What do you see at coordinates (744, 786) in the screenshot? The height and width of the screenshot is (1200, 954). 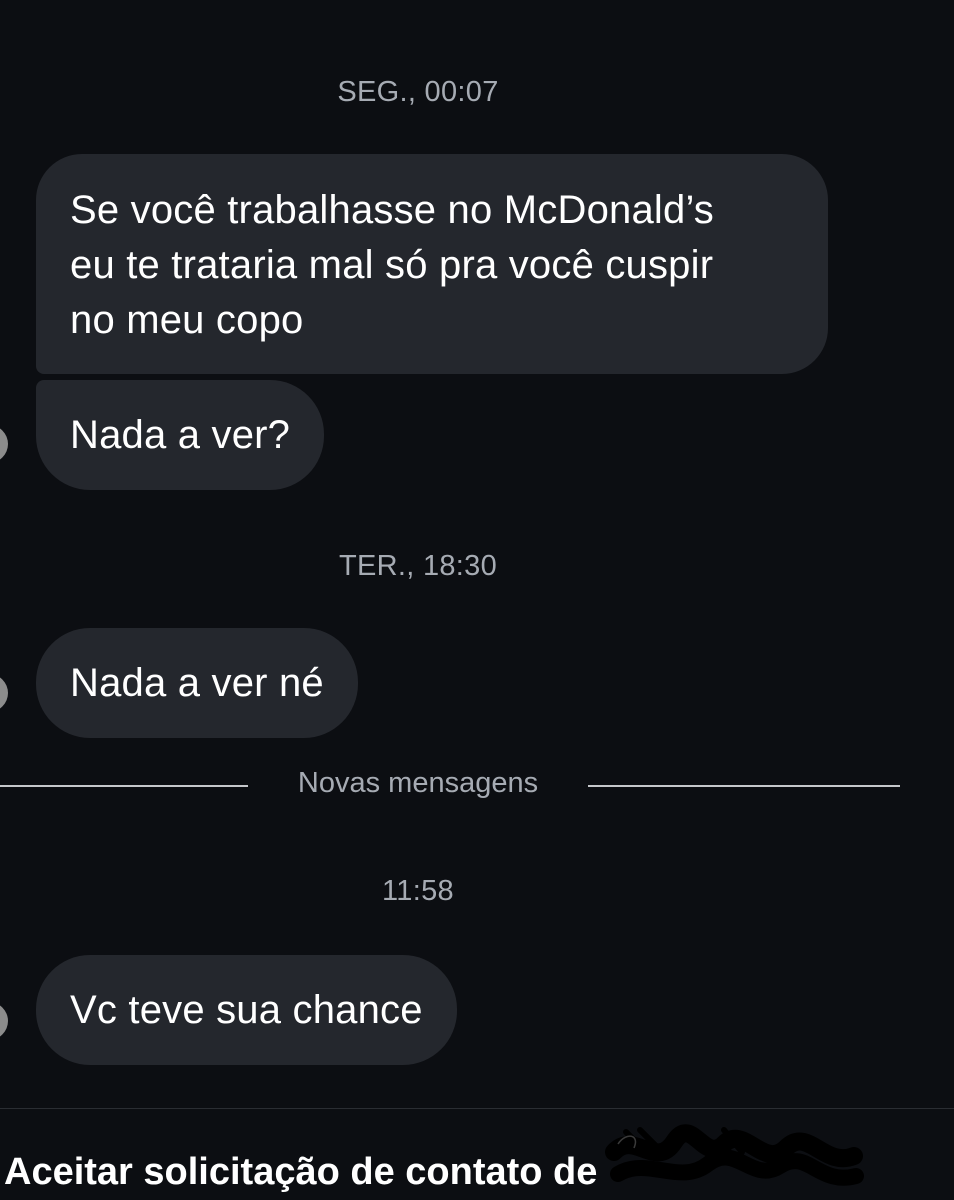 I see `divider-line-right` at bounding box center [744, 786].